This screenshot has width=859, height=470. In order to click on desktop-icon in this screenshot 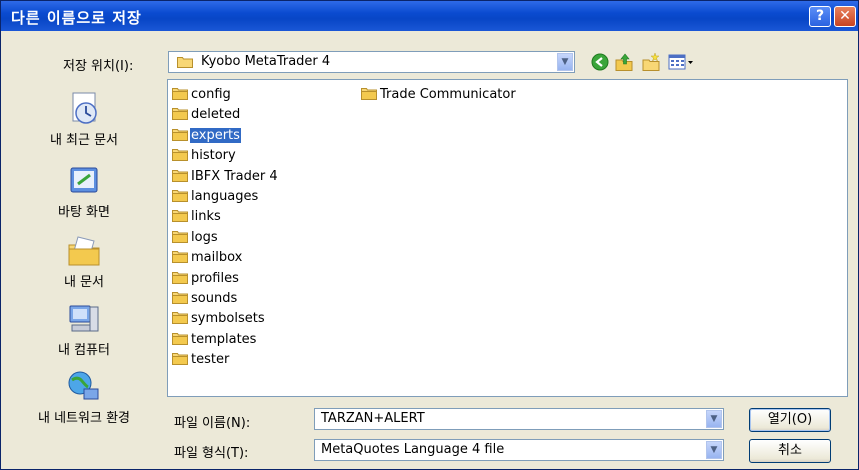, I will do `click(84, 180)`.